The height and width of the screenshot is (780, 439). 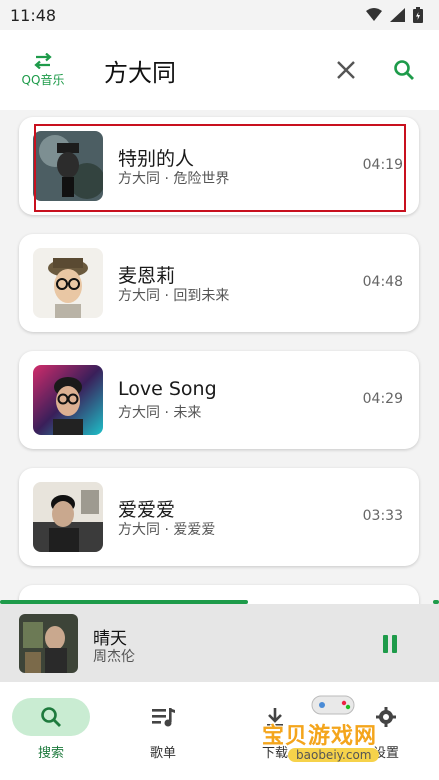 I want to click on song-duration: 04:19, so click(x=382, y=165).